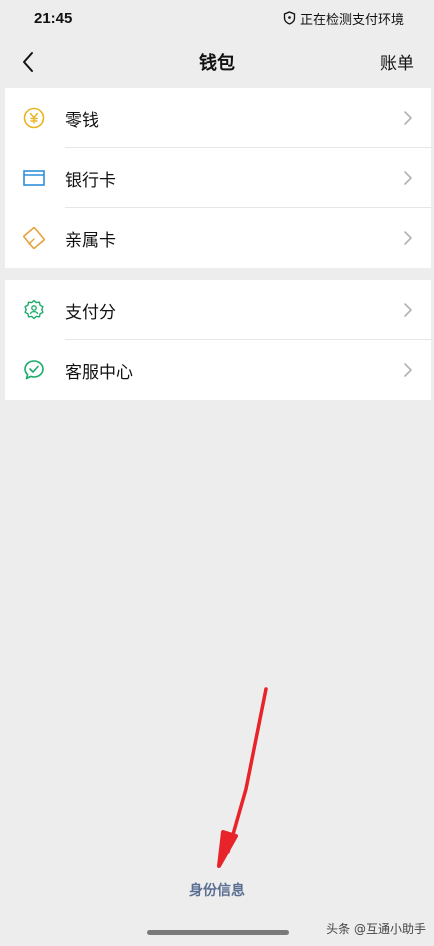 Image resolution: width=434 pixels, height=946 pixels. I want to click on identity-info-link: 身份信息, so click(217, 890).